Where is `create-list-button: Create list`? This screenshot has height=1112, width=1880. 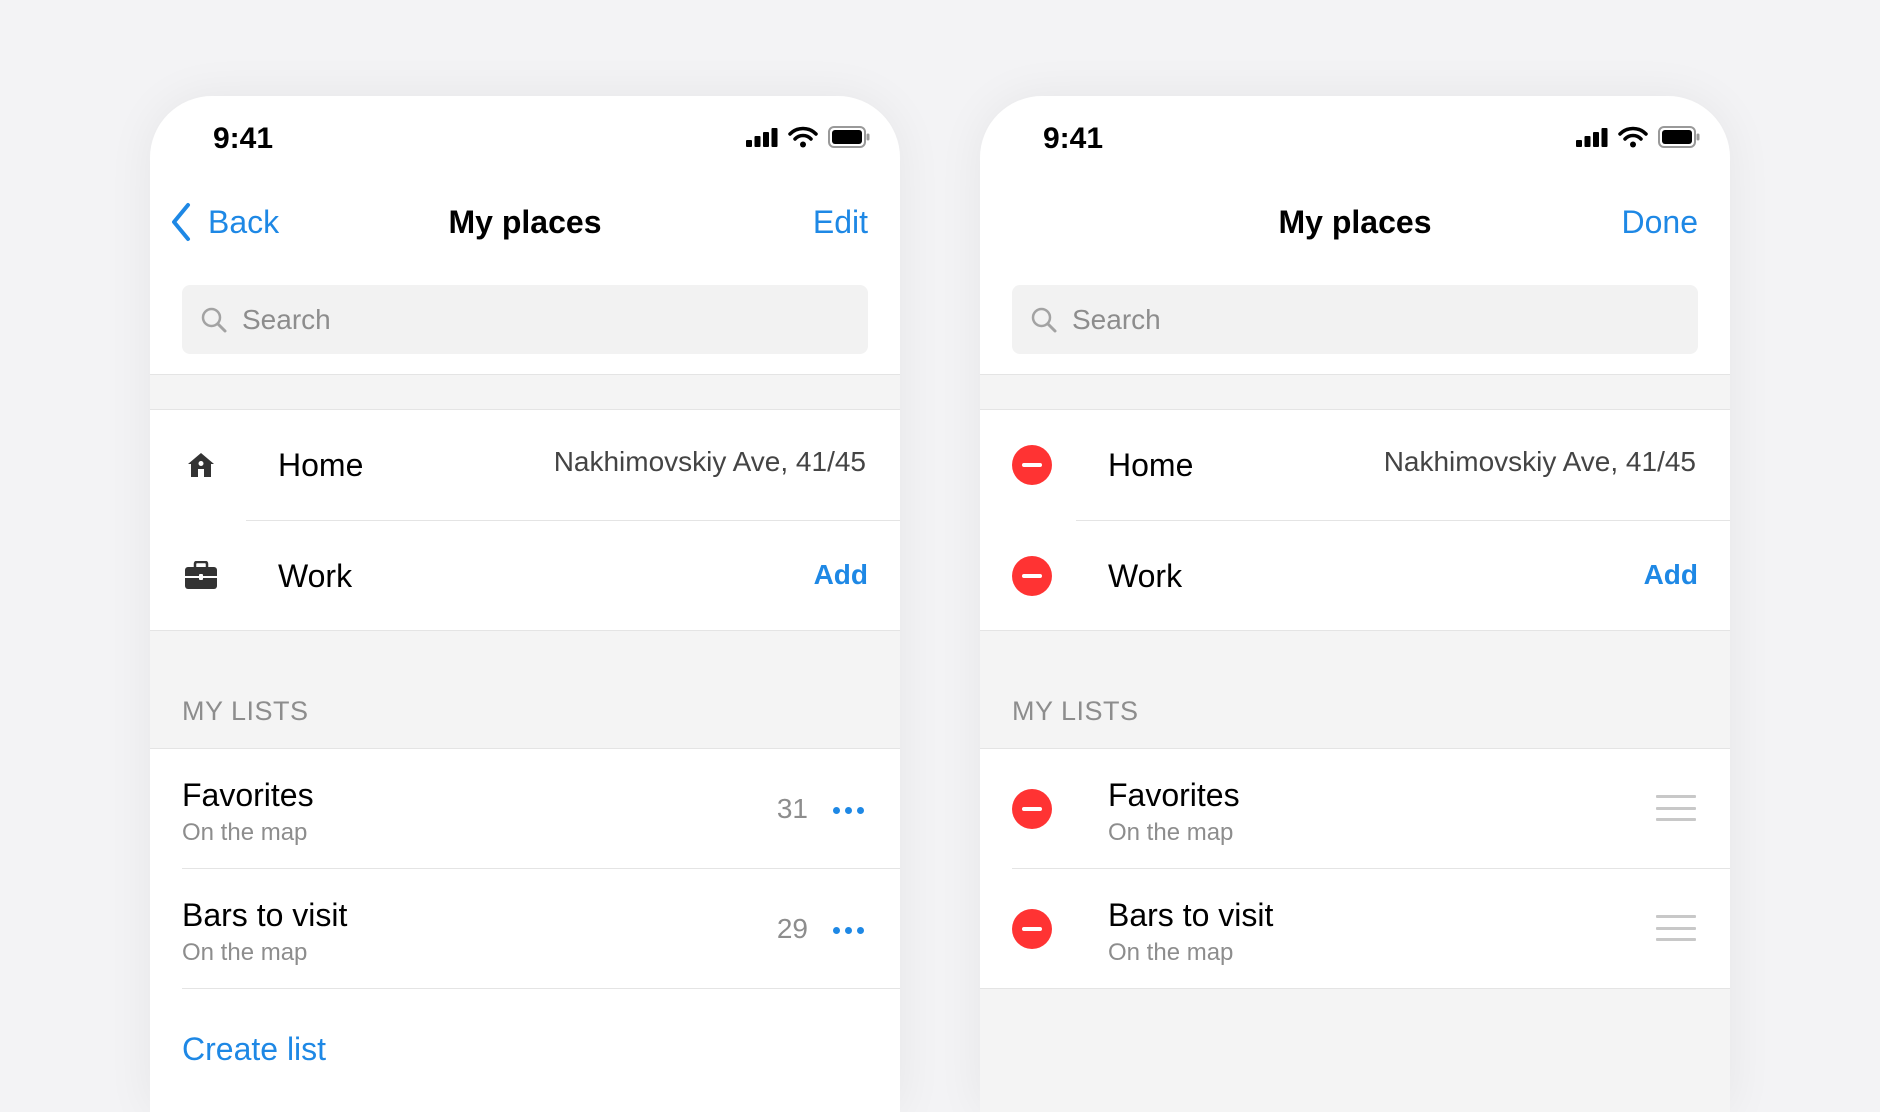
create-list-button: Create list is located at coordinates (254, 1049).